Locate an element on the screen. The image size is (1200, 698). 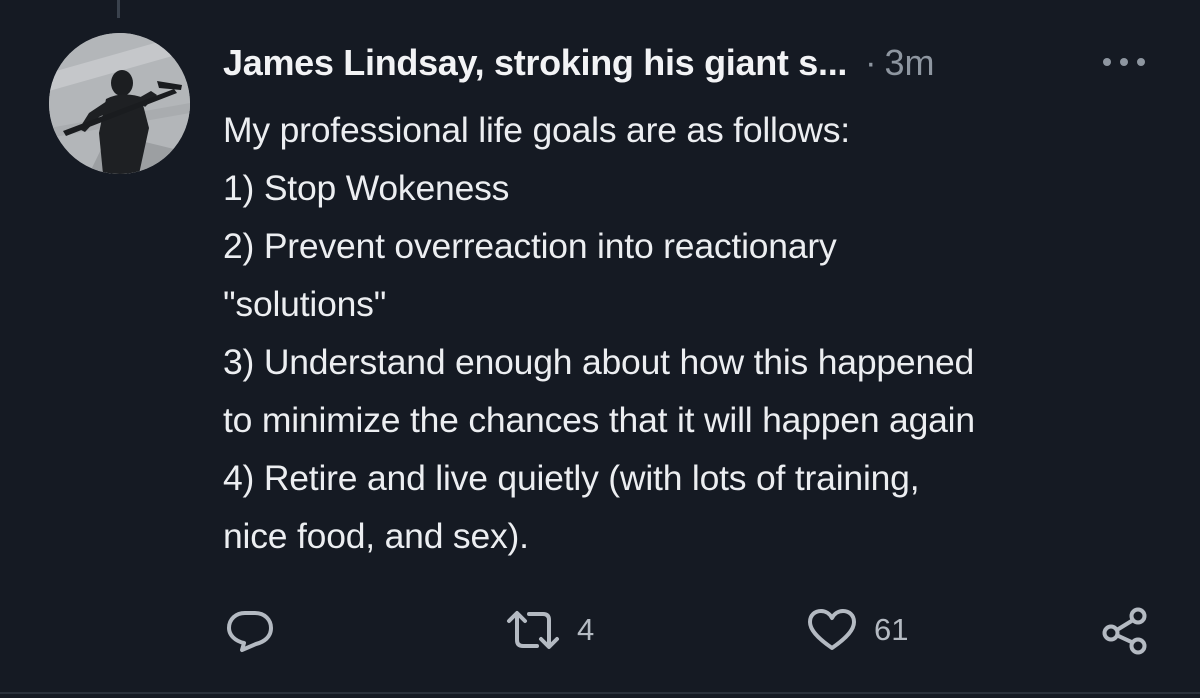
share-icon is located at coordinates (1124, 631).